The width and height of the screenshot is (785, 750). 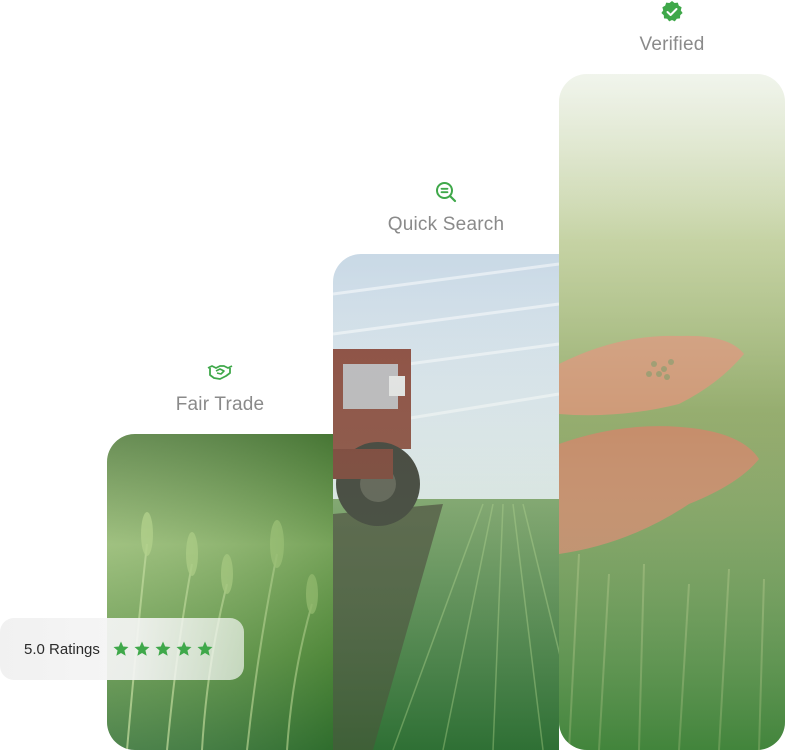 What do you see at coordinates (62, 649) in the screenshot?
I see `rating-text: 5.0 Ratings` at bounding box center [62, 649].